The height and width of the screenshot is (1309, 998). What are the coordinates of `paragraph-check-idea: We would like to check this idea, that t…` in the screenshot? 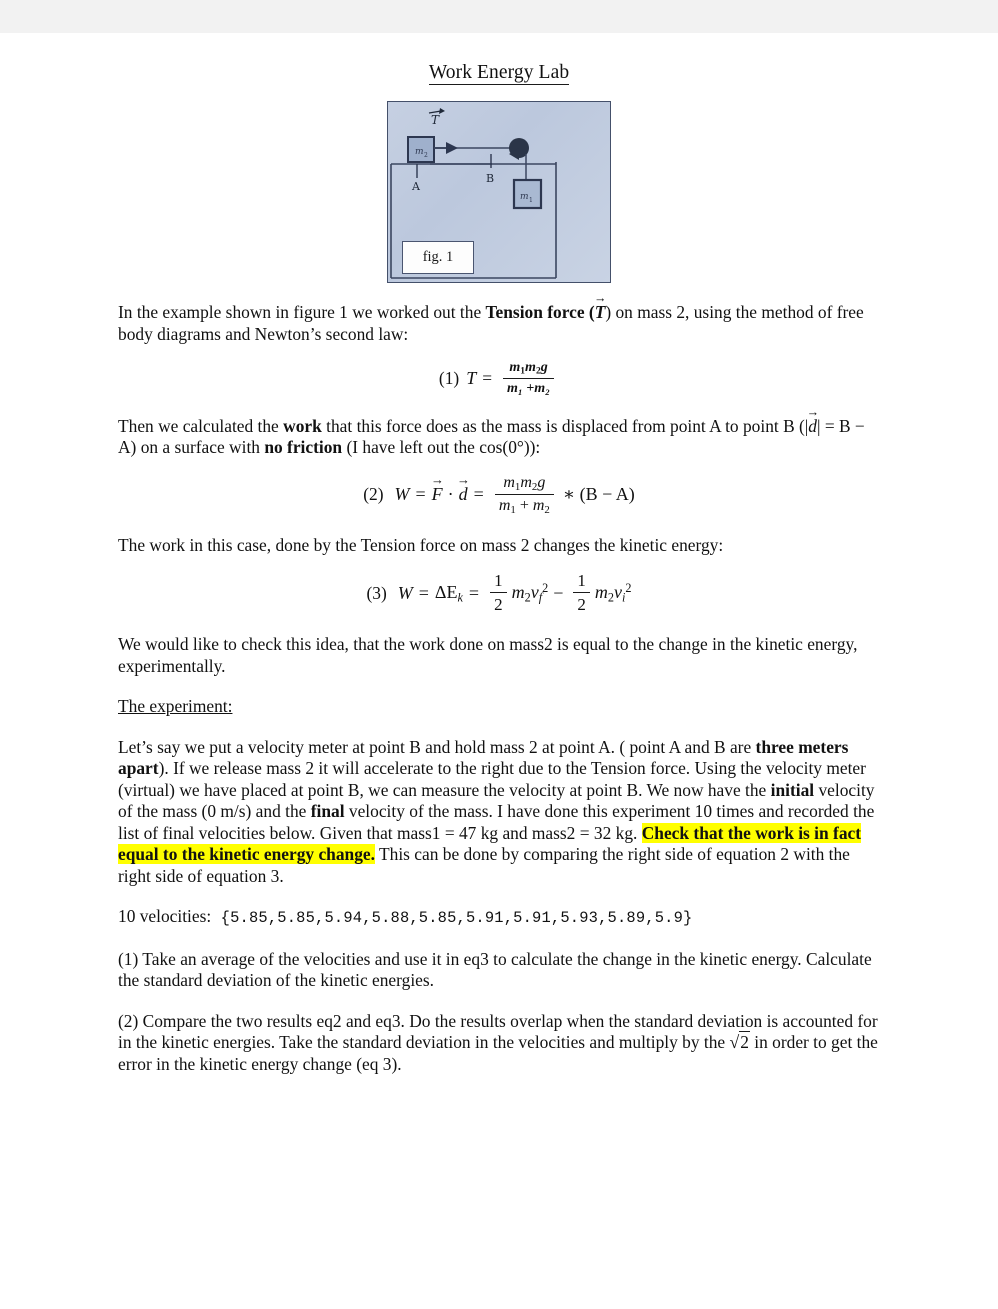 It's located at (488, 655).